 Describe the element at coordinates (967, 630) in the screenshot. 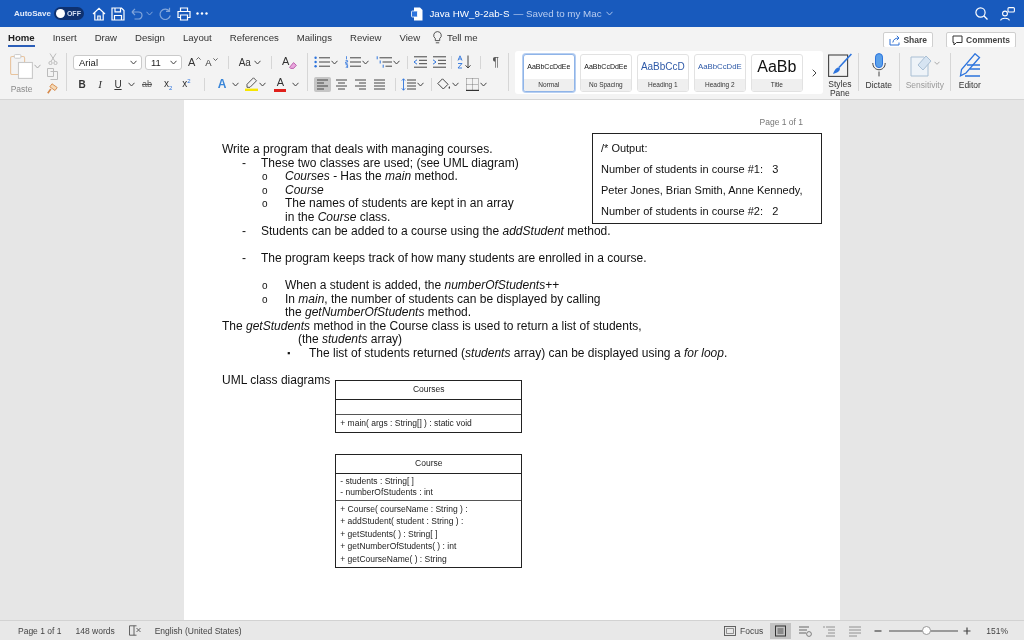

I see `plus-icon` at that location.